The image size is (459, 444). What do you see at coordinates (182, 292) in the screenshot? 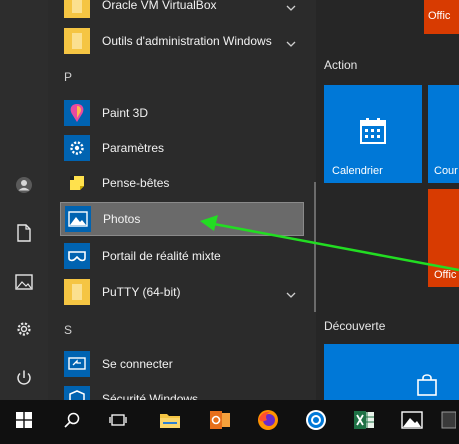
I see `list-item-putty: PuTTY (64-bit)` at bounding box center [182, 292].